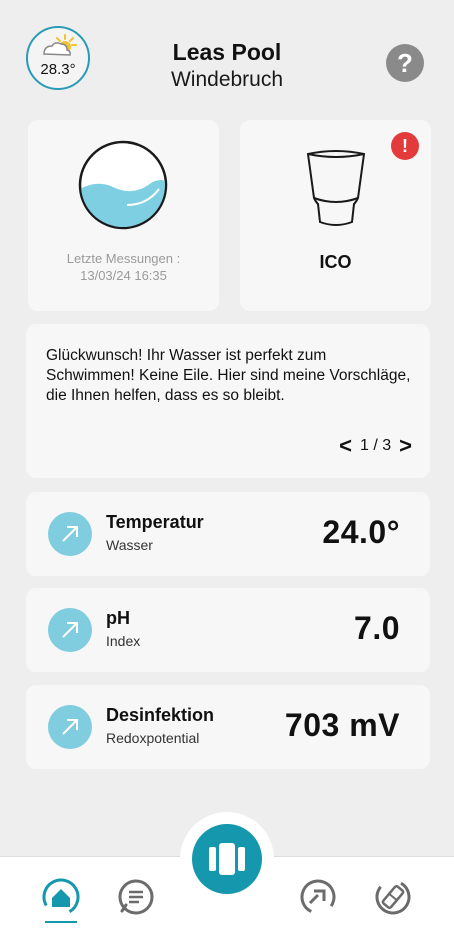 The height and width of the screenshot is (934, 454). I want to click on device-card: ! ICO, so click(335, 215).